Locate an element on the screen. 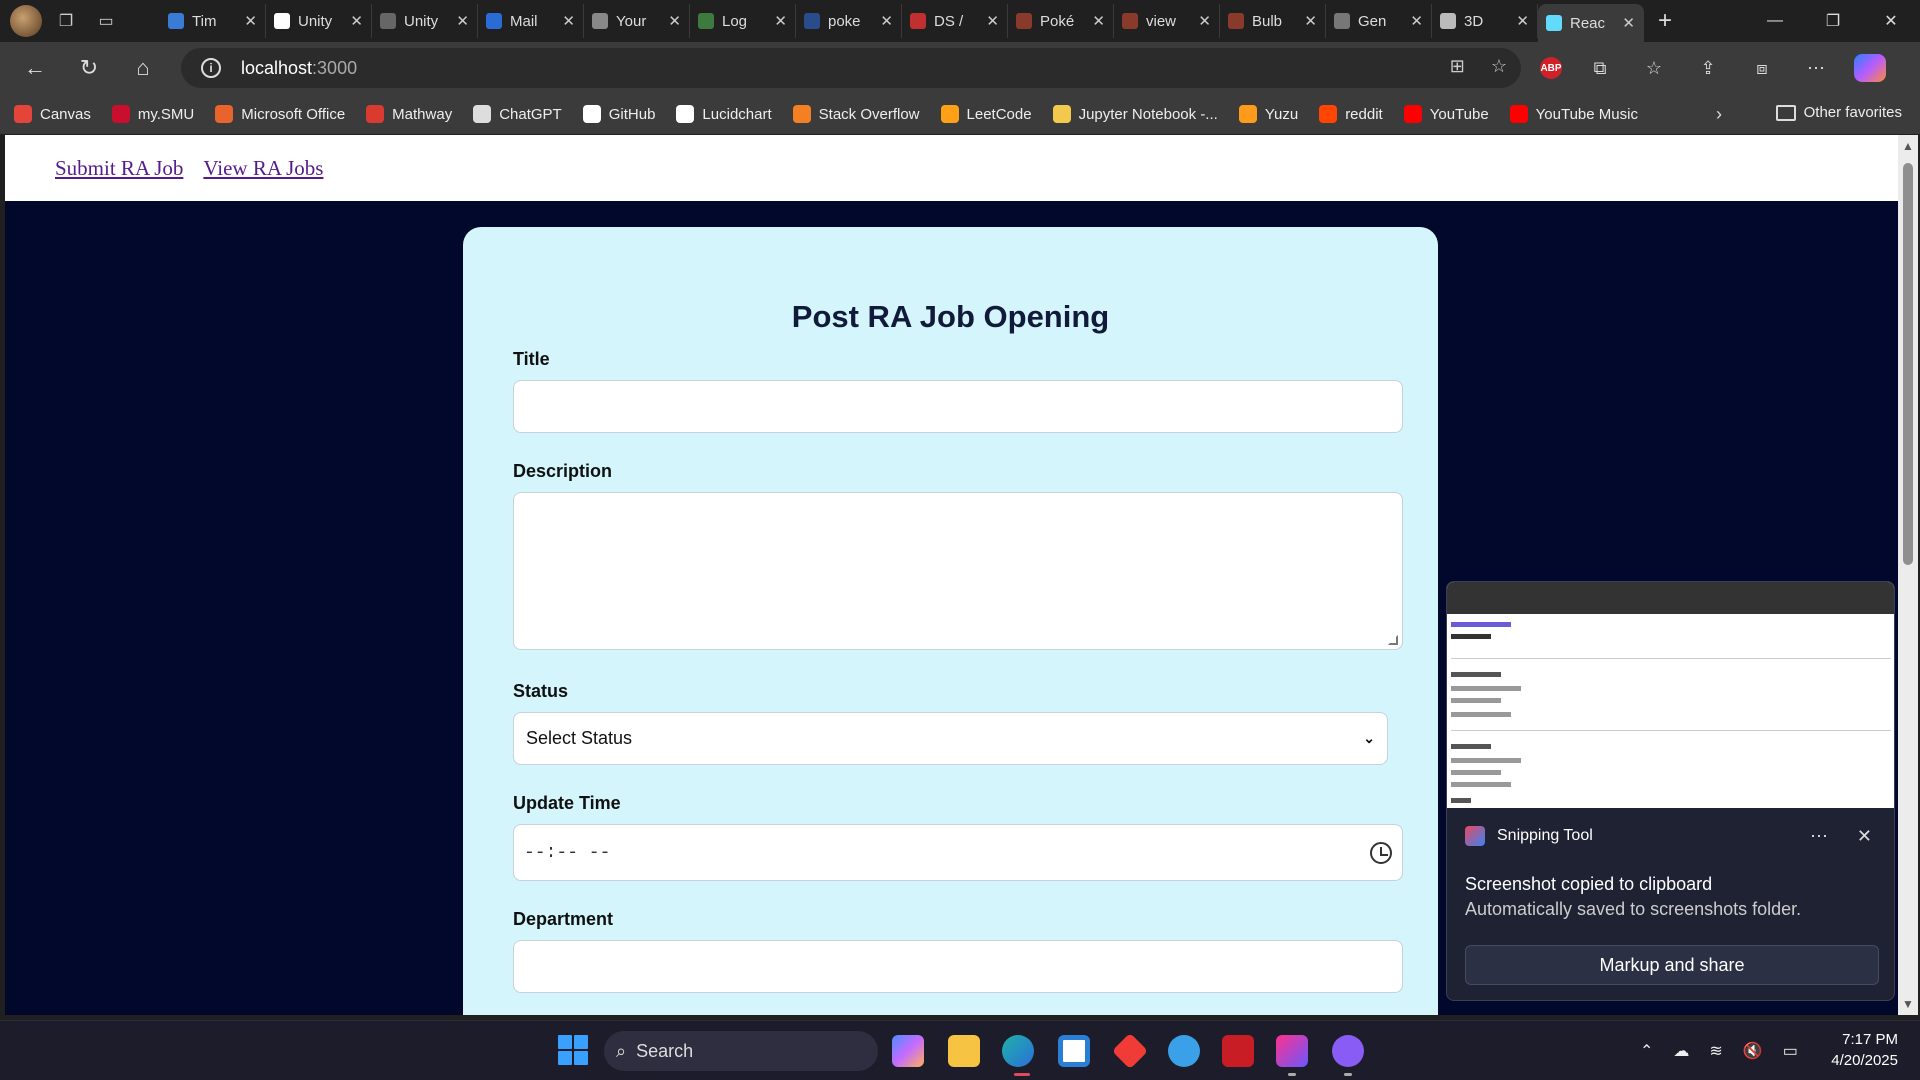 Image resolution: width=1920 pixels, height=1080 pixels. bookmark-item: ChatGPT is located at coordinates (517, 114).